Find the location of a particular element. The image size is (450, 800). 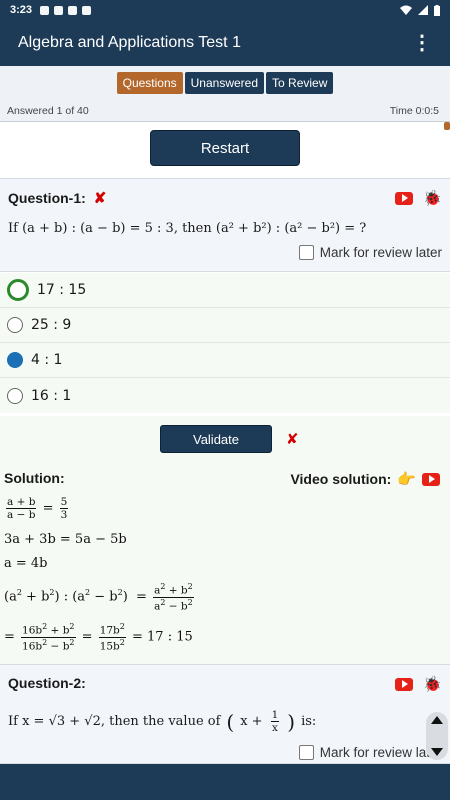

page-title: Algebra and Applications Test 1 is located at coordinates (129, 42).